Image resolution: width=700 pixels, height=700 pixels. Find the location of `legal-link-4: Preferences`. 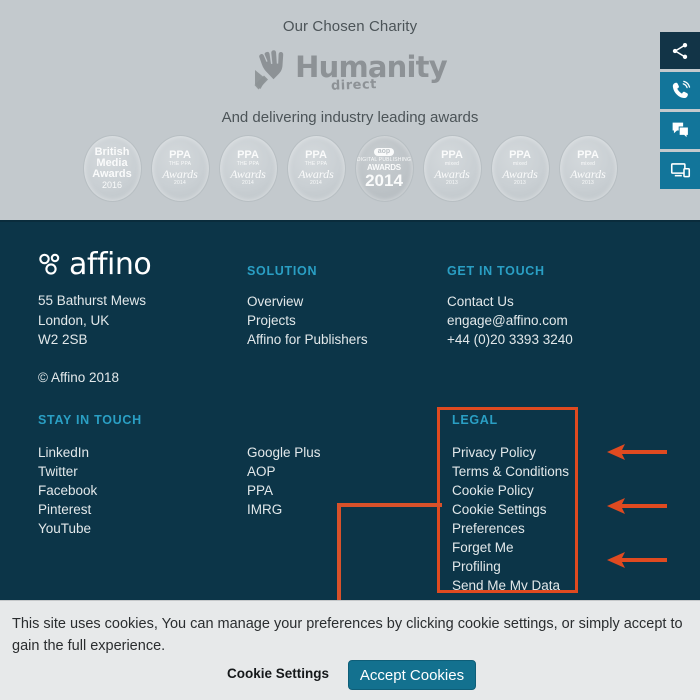

legal-link-4: Preferences is located at coordinates (510, 528).